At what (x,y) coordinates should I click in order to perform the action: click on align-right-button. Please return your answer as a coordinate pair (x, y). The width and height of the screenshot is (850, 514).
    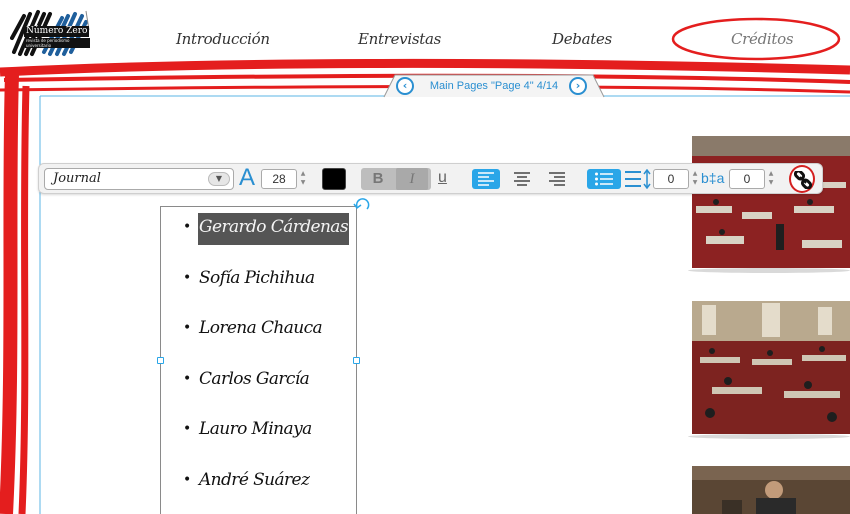
    Looking at the image, I should click on (557, 179).